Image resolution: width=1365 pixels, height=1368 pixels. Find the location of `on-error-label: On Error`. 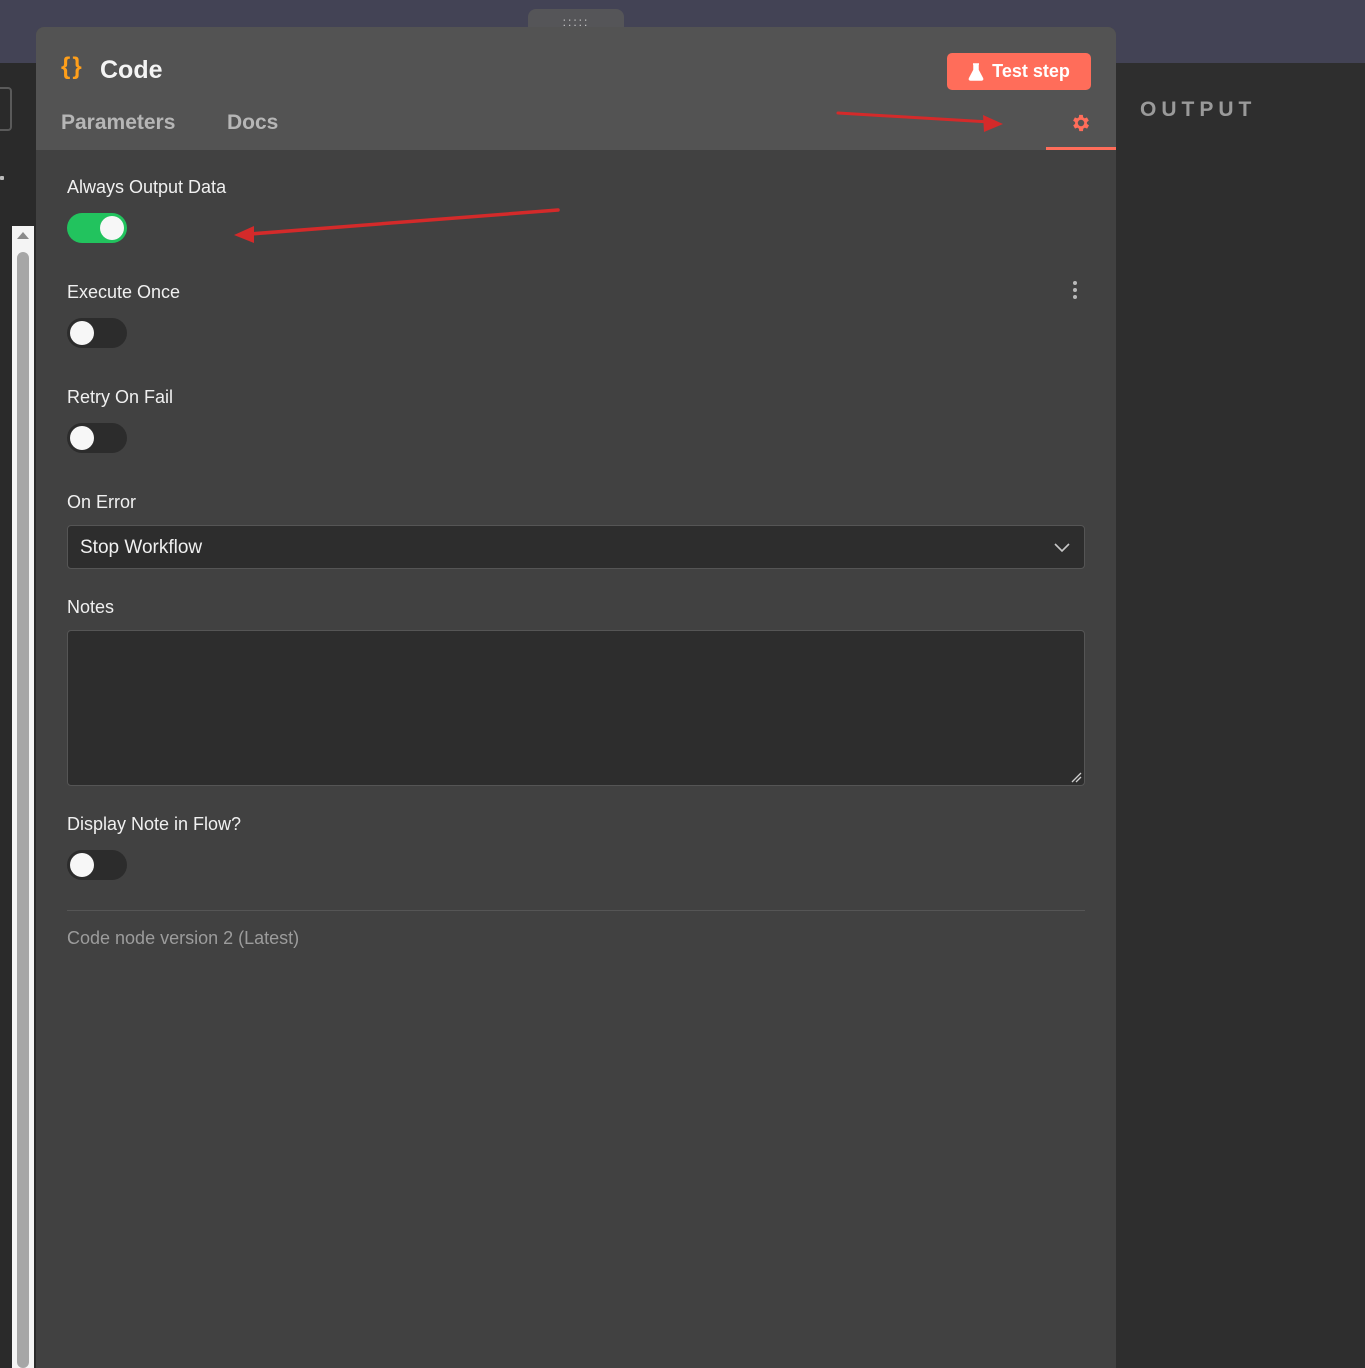

on-error-label: On Error is located at coordinates (102, 502).